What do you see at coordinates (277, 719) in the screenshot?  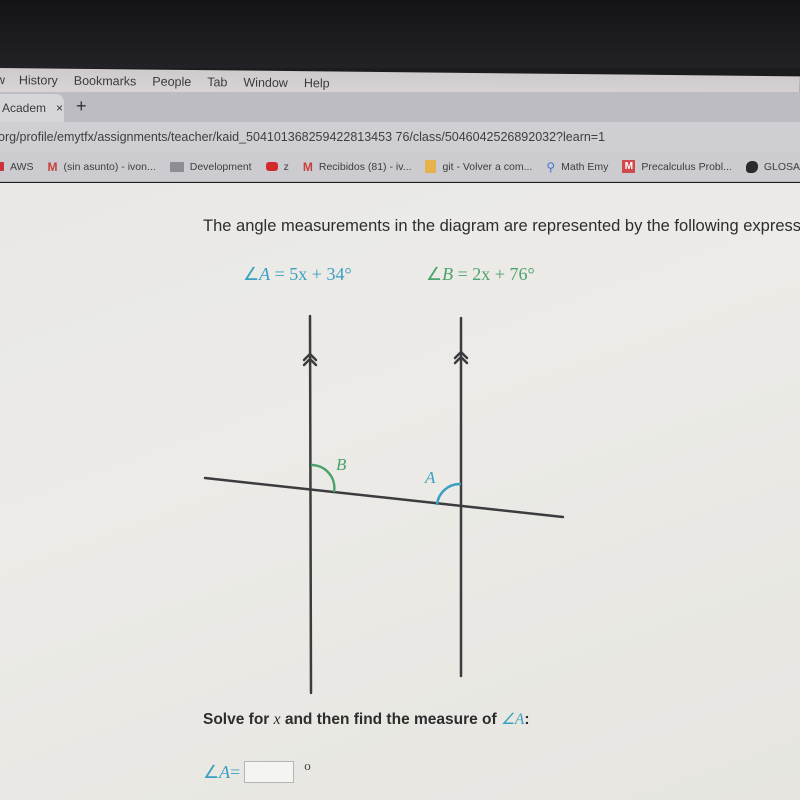 I see `prompt-variable: x` at bounding box center [277, 719].